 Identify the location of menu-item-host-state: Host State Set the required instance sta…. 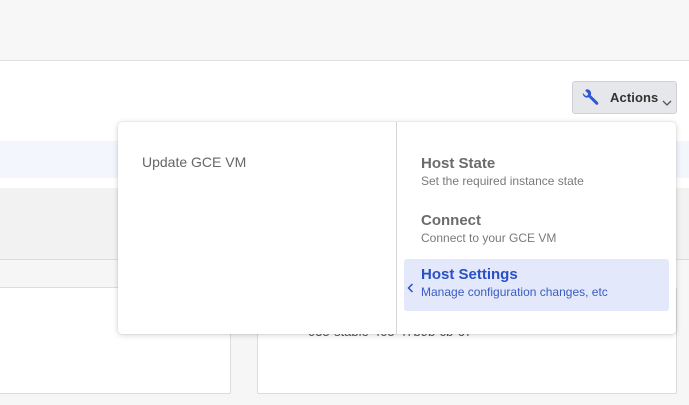
(536, 174).